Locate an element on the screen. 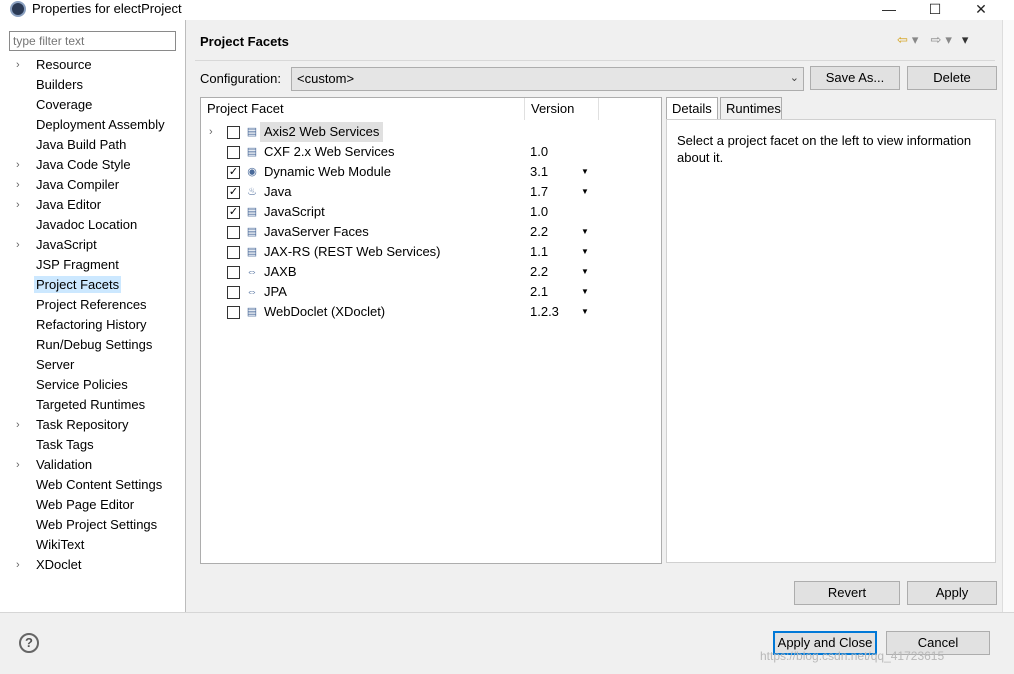 The image size is (1014, 674). sidebar-item: Builders is located at coordinates (93, 85).